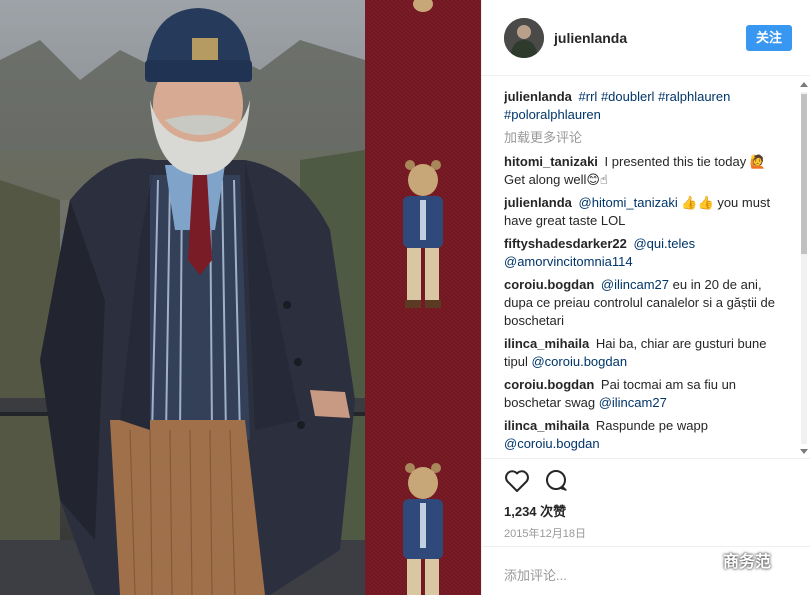 This screenshot has width=810, height=595. Describe the element at coordinates (804, 451) in the screenshot. I see `scroll-down-arrow-icon` at that location.